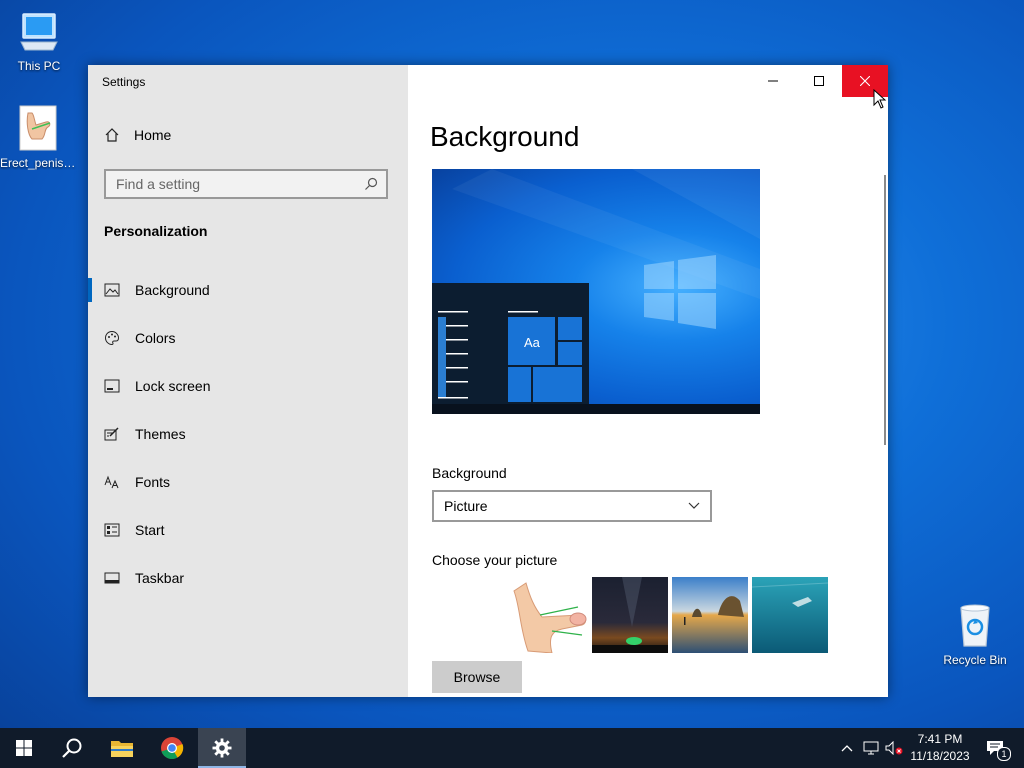  Describe the element at coordinates (1004, 754) in the screenshot. I see `notification-count-badge: 1` at that location.